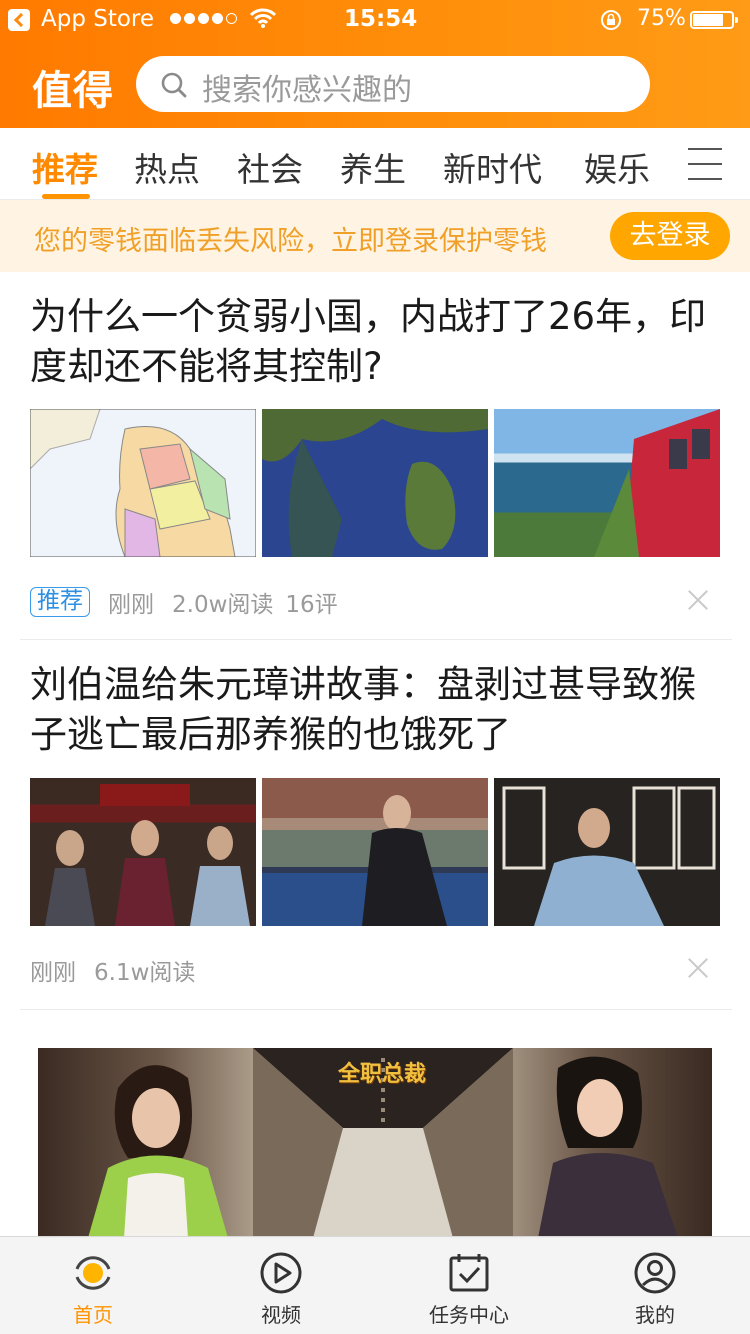 The height and width of the screenshot is (1334, 750). I want to click on ad-title: 全职总裁, so click(382, 1074).